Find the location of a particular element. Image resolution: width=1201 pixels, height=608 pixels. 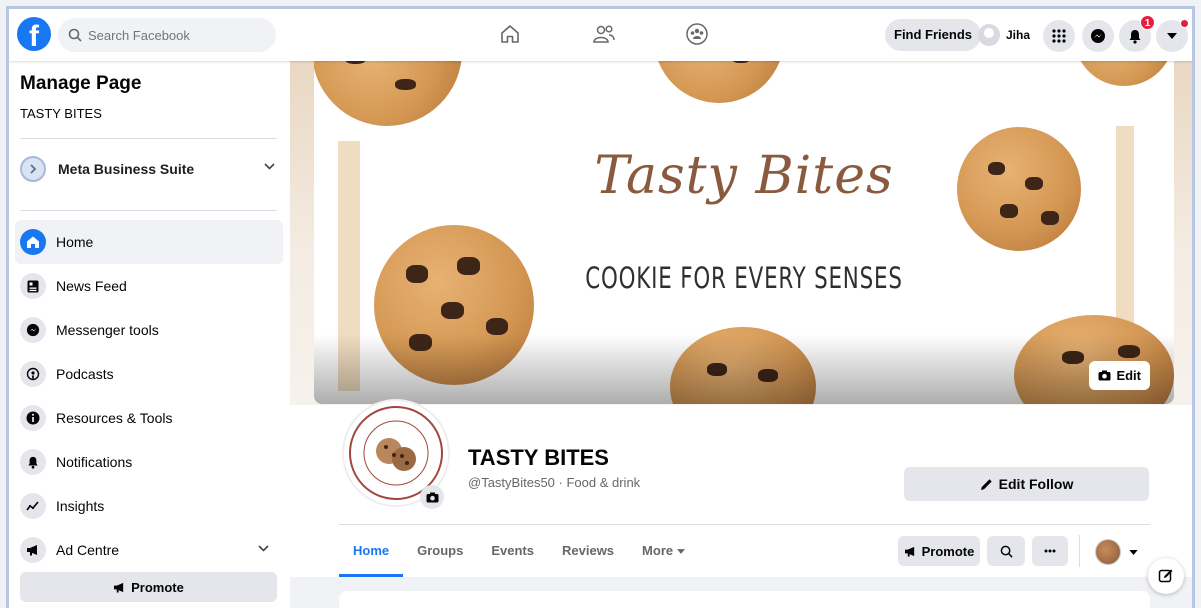

menu-grid-button is located at coordinates (1059, 36).